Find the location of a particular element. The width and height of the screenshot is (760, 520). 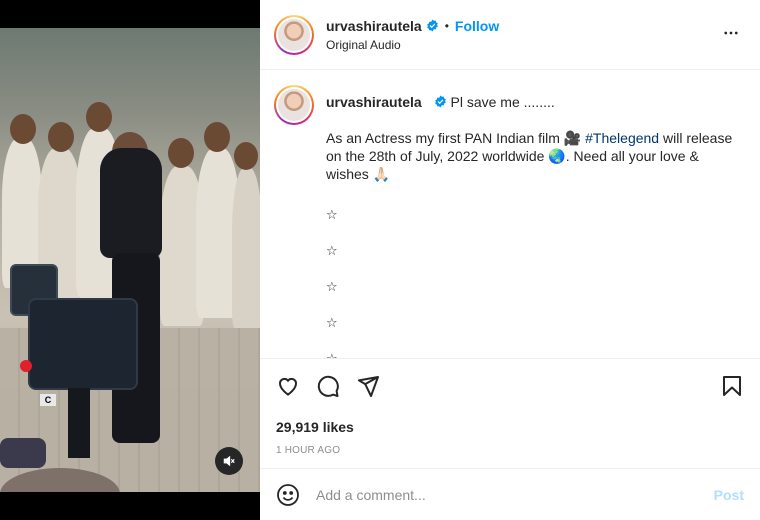

bookmark-icon is located at coordinates (732, 386).